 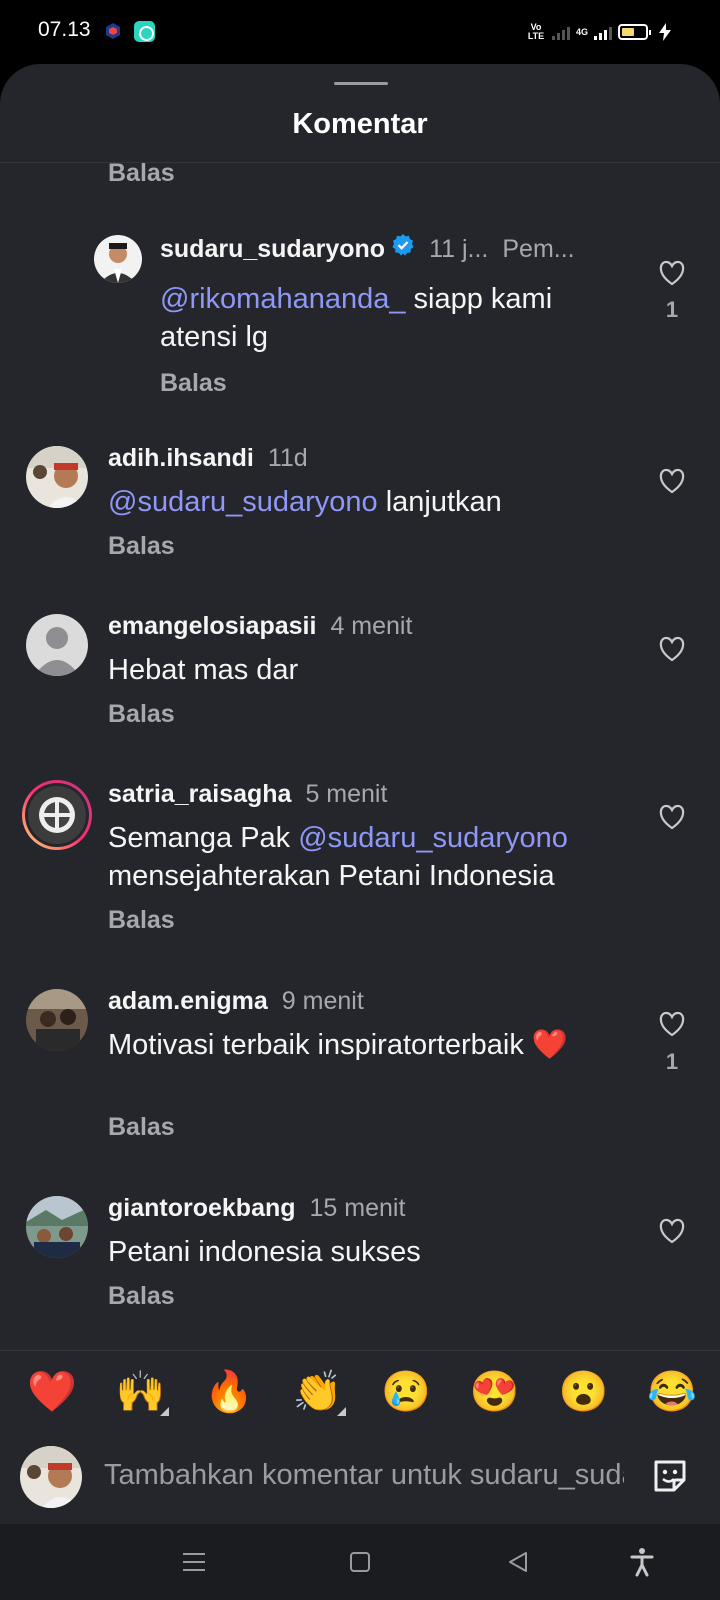 What do you see at coordinates (202, 1208) in the screenshot?
I see `username: giantoroekbang` at bounding box center [202, 1208].